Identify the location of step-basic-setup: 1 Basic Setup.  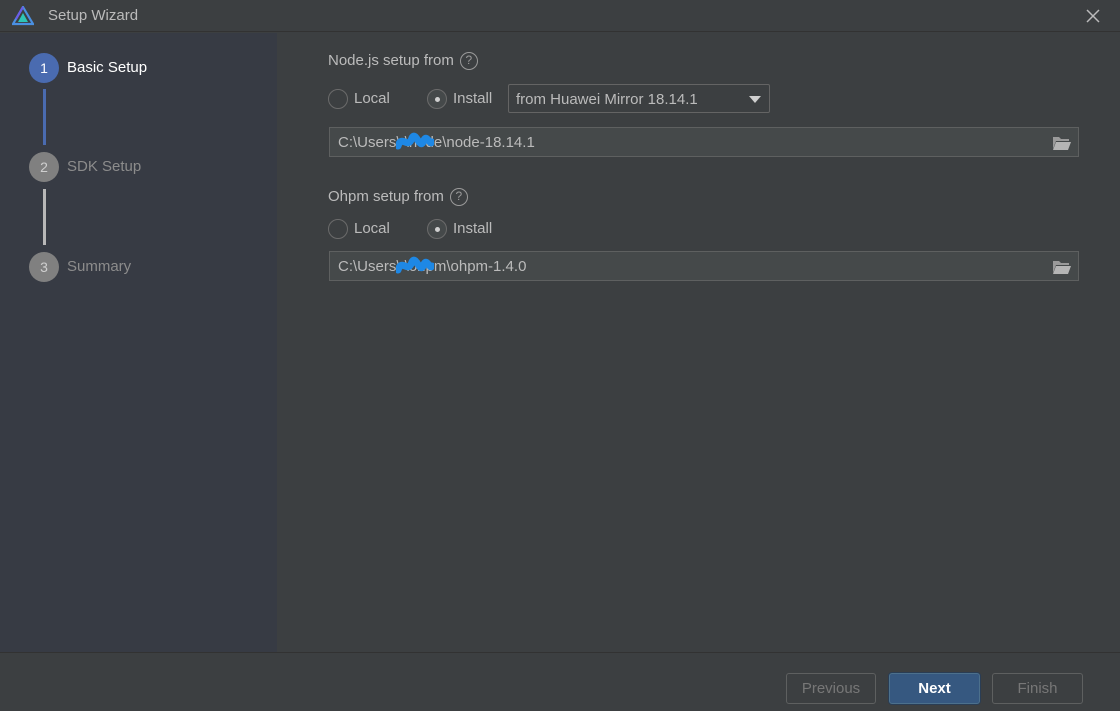
(149, 68).